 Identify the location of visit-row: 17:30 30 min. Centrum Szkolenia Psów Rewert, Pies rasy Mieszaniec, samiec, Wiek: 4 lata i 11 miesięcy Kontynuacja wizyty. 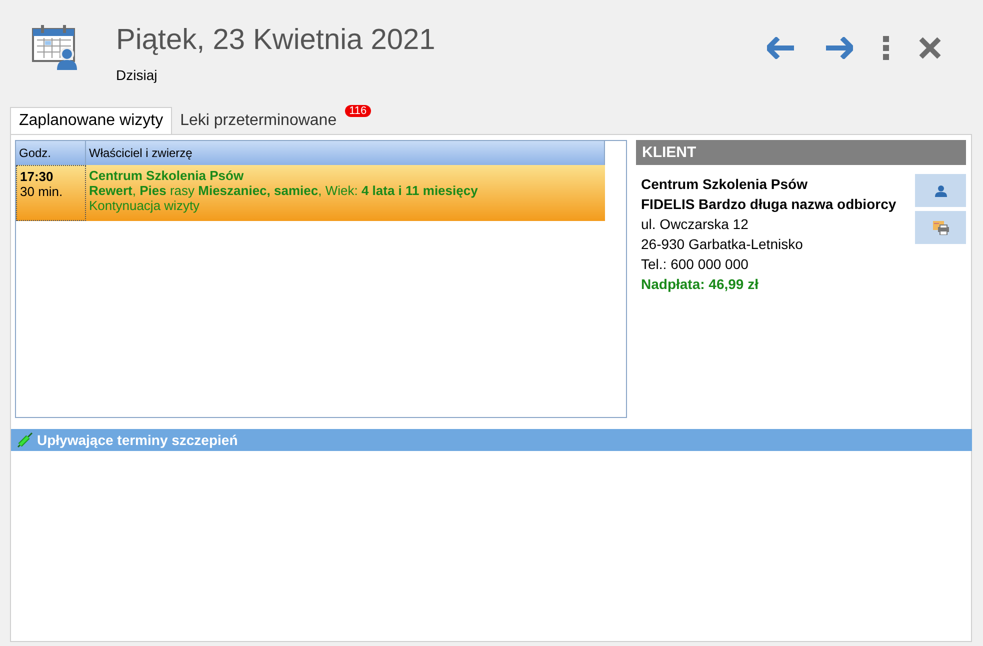
(310, 193).